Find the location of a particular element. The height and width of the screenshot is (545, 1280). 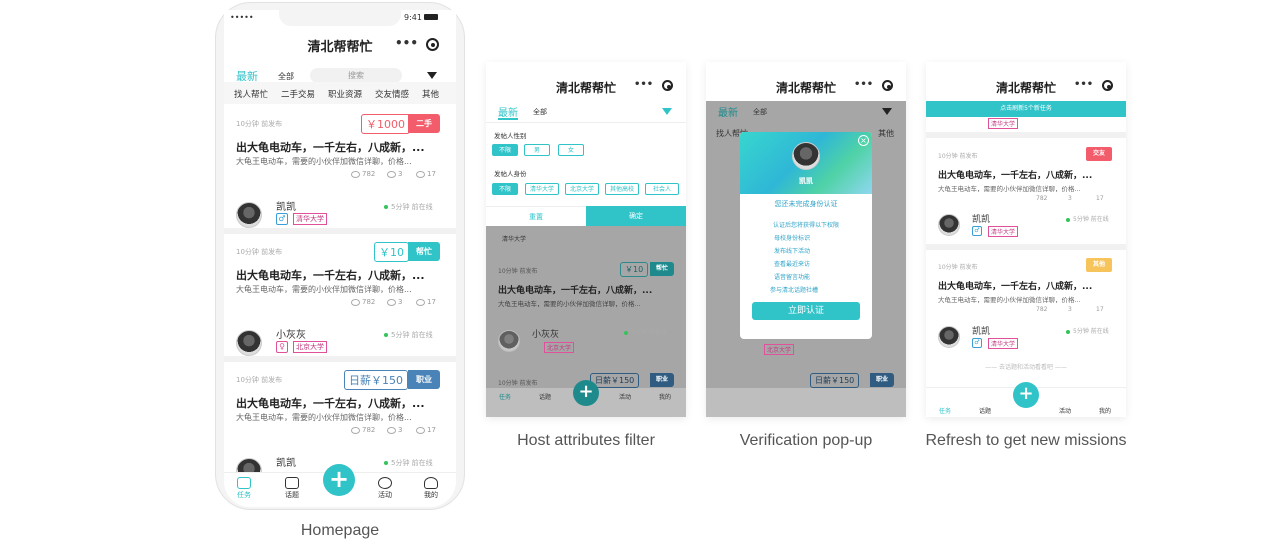

category-dating: 交友情感 is located at coordinates (392, 94).